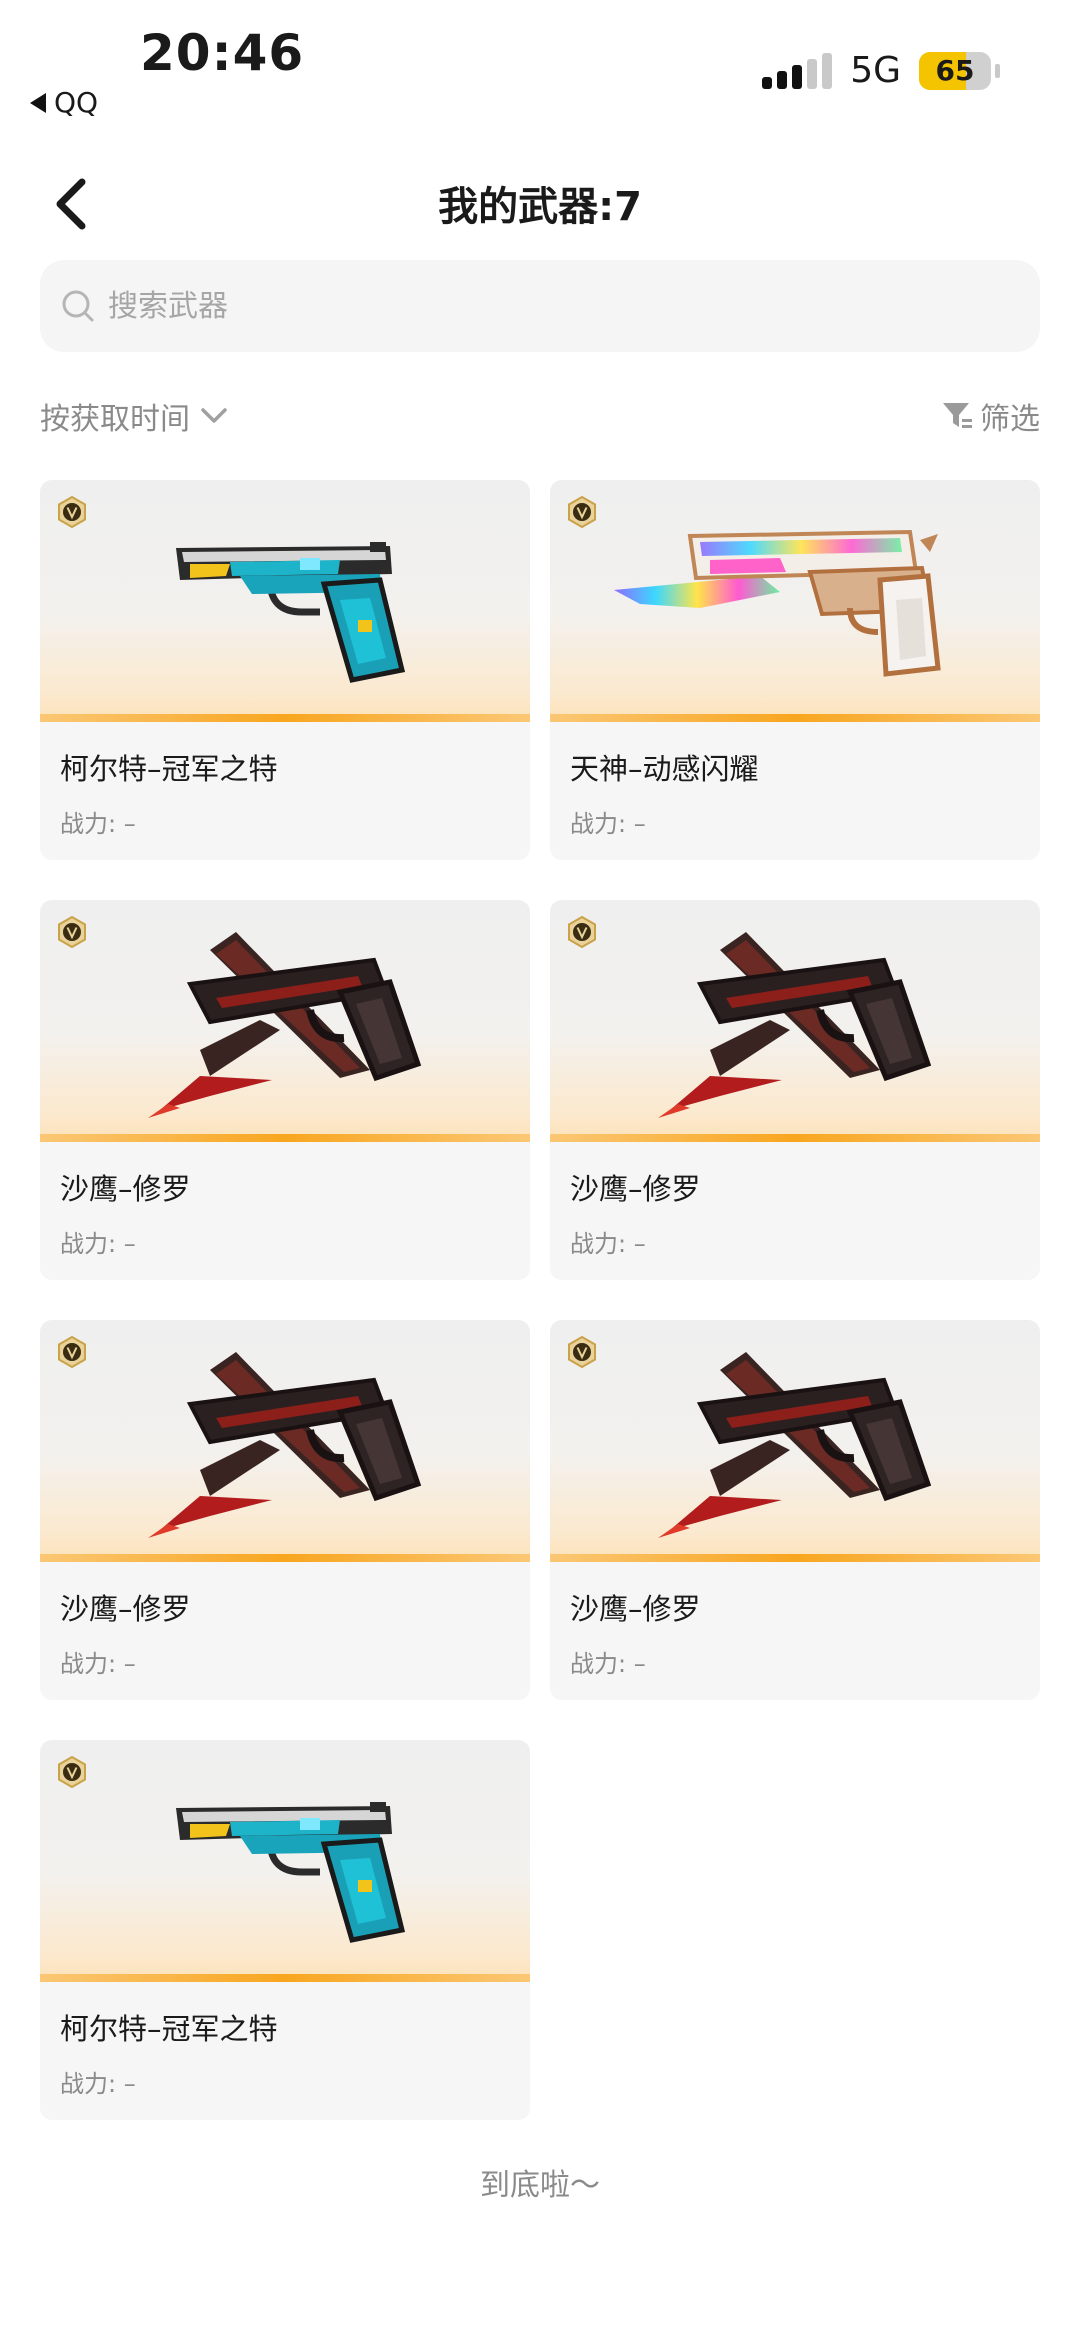 The image size is (1080, 2341). Describe the element at coordinates (1010, 419) in the screenshot. I see `filter-label: 筛选` at that location.